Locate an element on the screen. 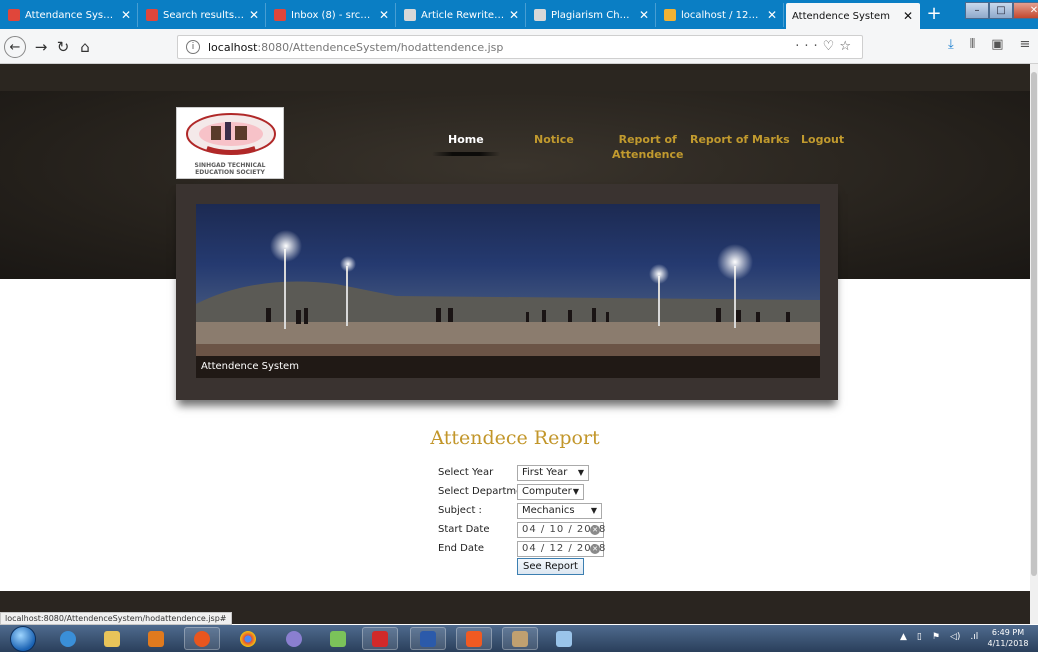 The image size is (1038, 652). url-host: localhost is located at coordinates (233, 47).